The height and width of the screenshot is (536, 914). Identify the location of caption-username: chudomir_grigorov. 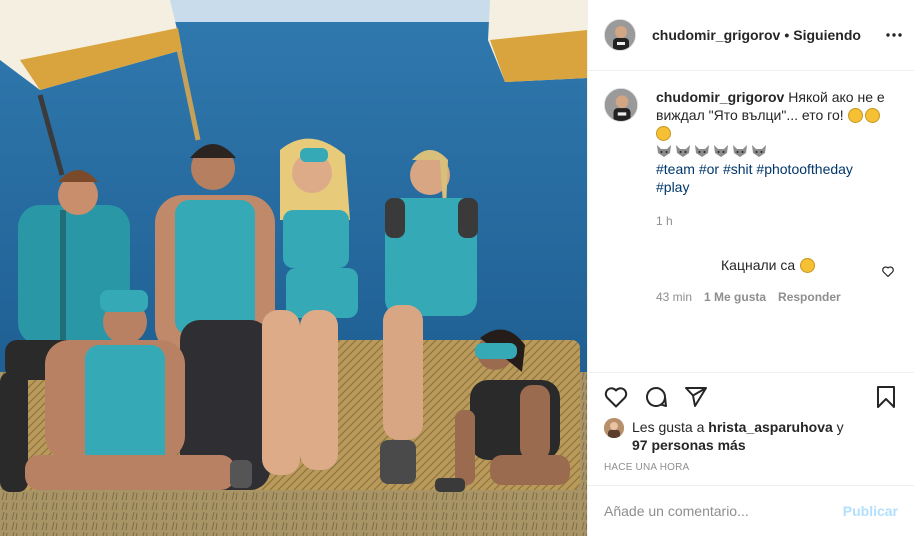
(720, 97).